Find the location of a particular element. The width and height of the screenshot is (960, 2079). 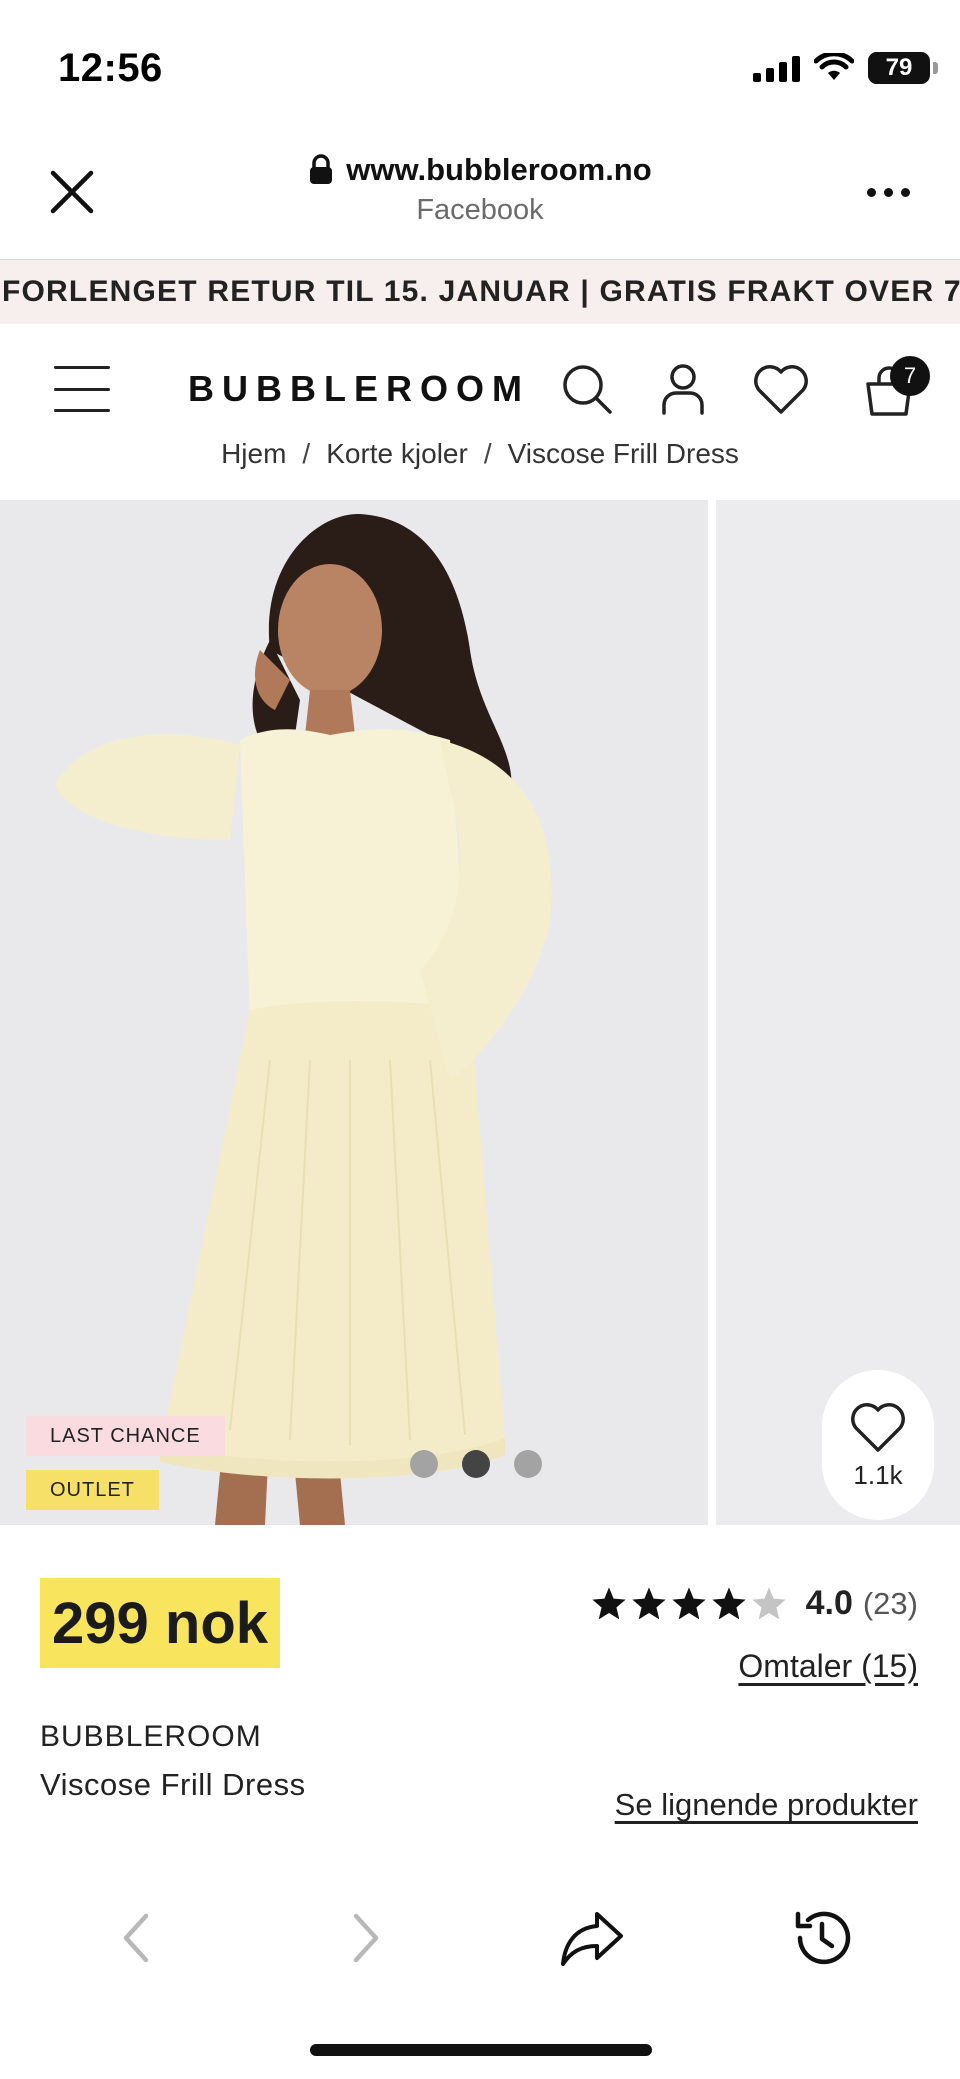

outlet-badge: OUTLET is located at coordinates (92, 1490).